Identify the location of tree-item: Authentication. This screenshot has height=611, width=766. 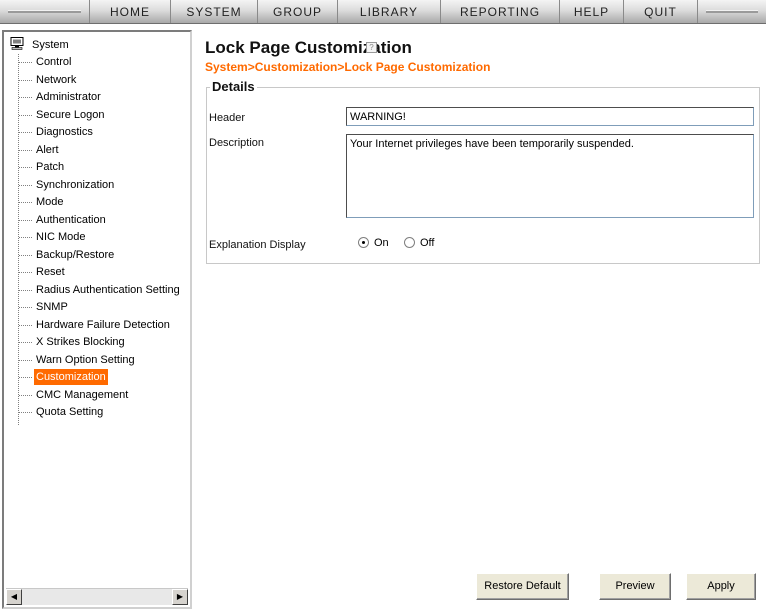
(71, 220).